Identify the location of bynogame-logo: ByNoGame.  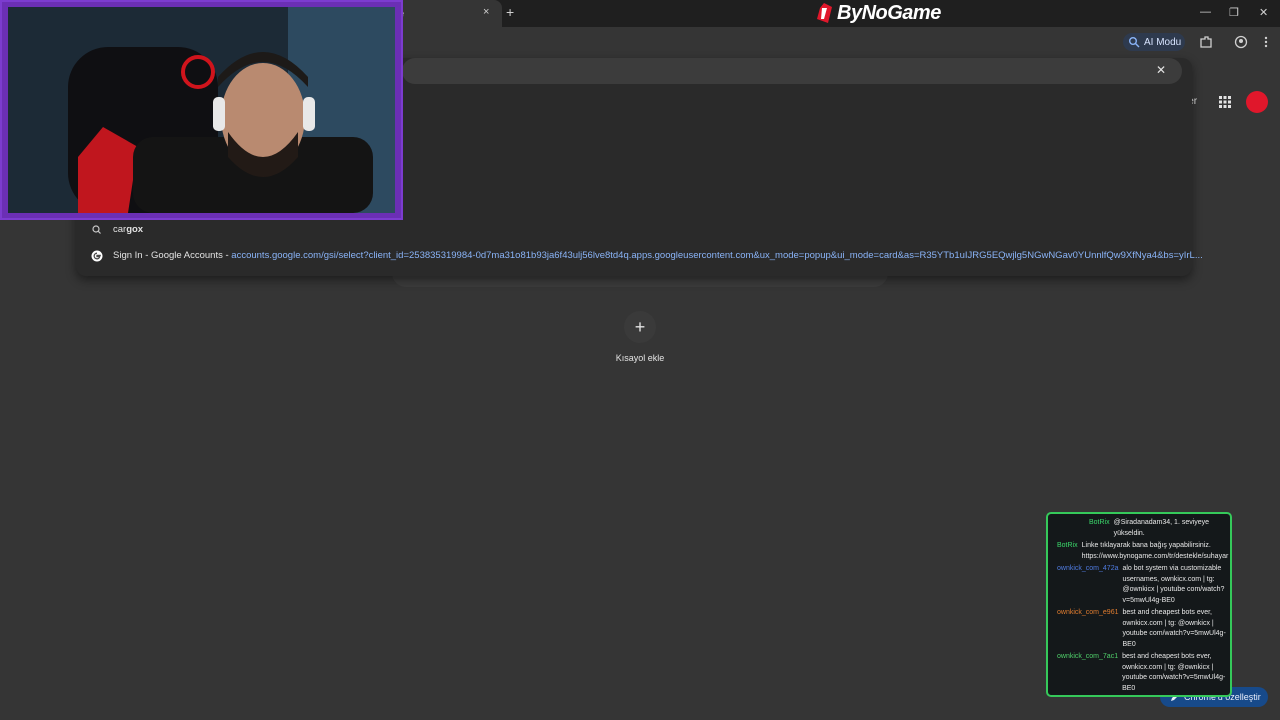
(877, 13).